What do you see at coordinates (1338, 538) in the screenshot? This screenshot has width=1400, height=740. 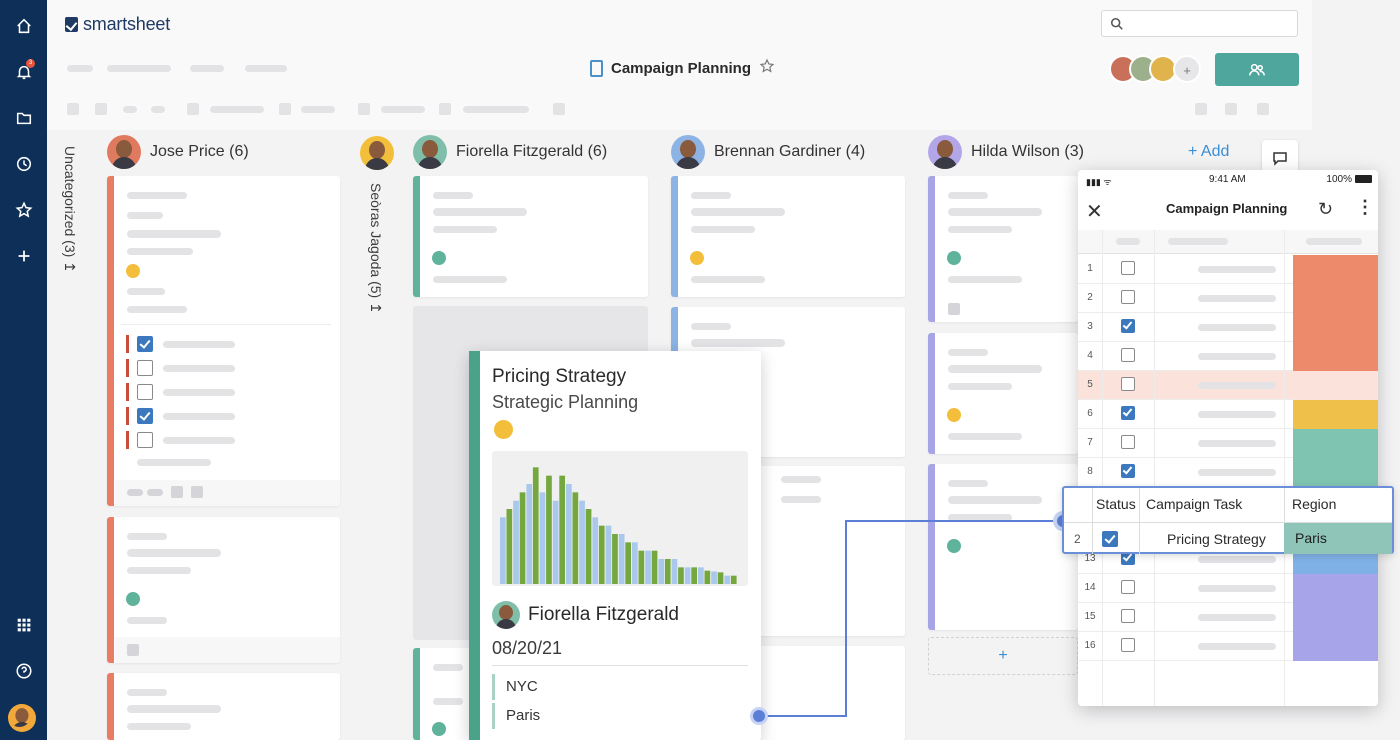 I see `region-cell: Paris` at bounding box center [1338, 538].